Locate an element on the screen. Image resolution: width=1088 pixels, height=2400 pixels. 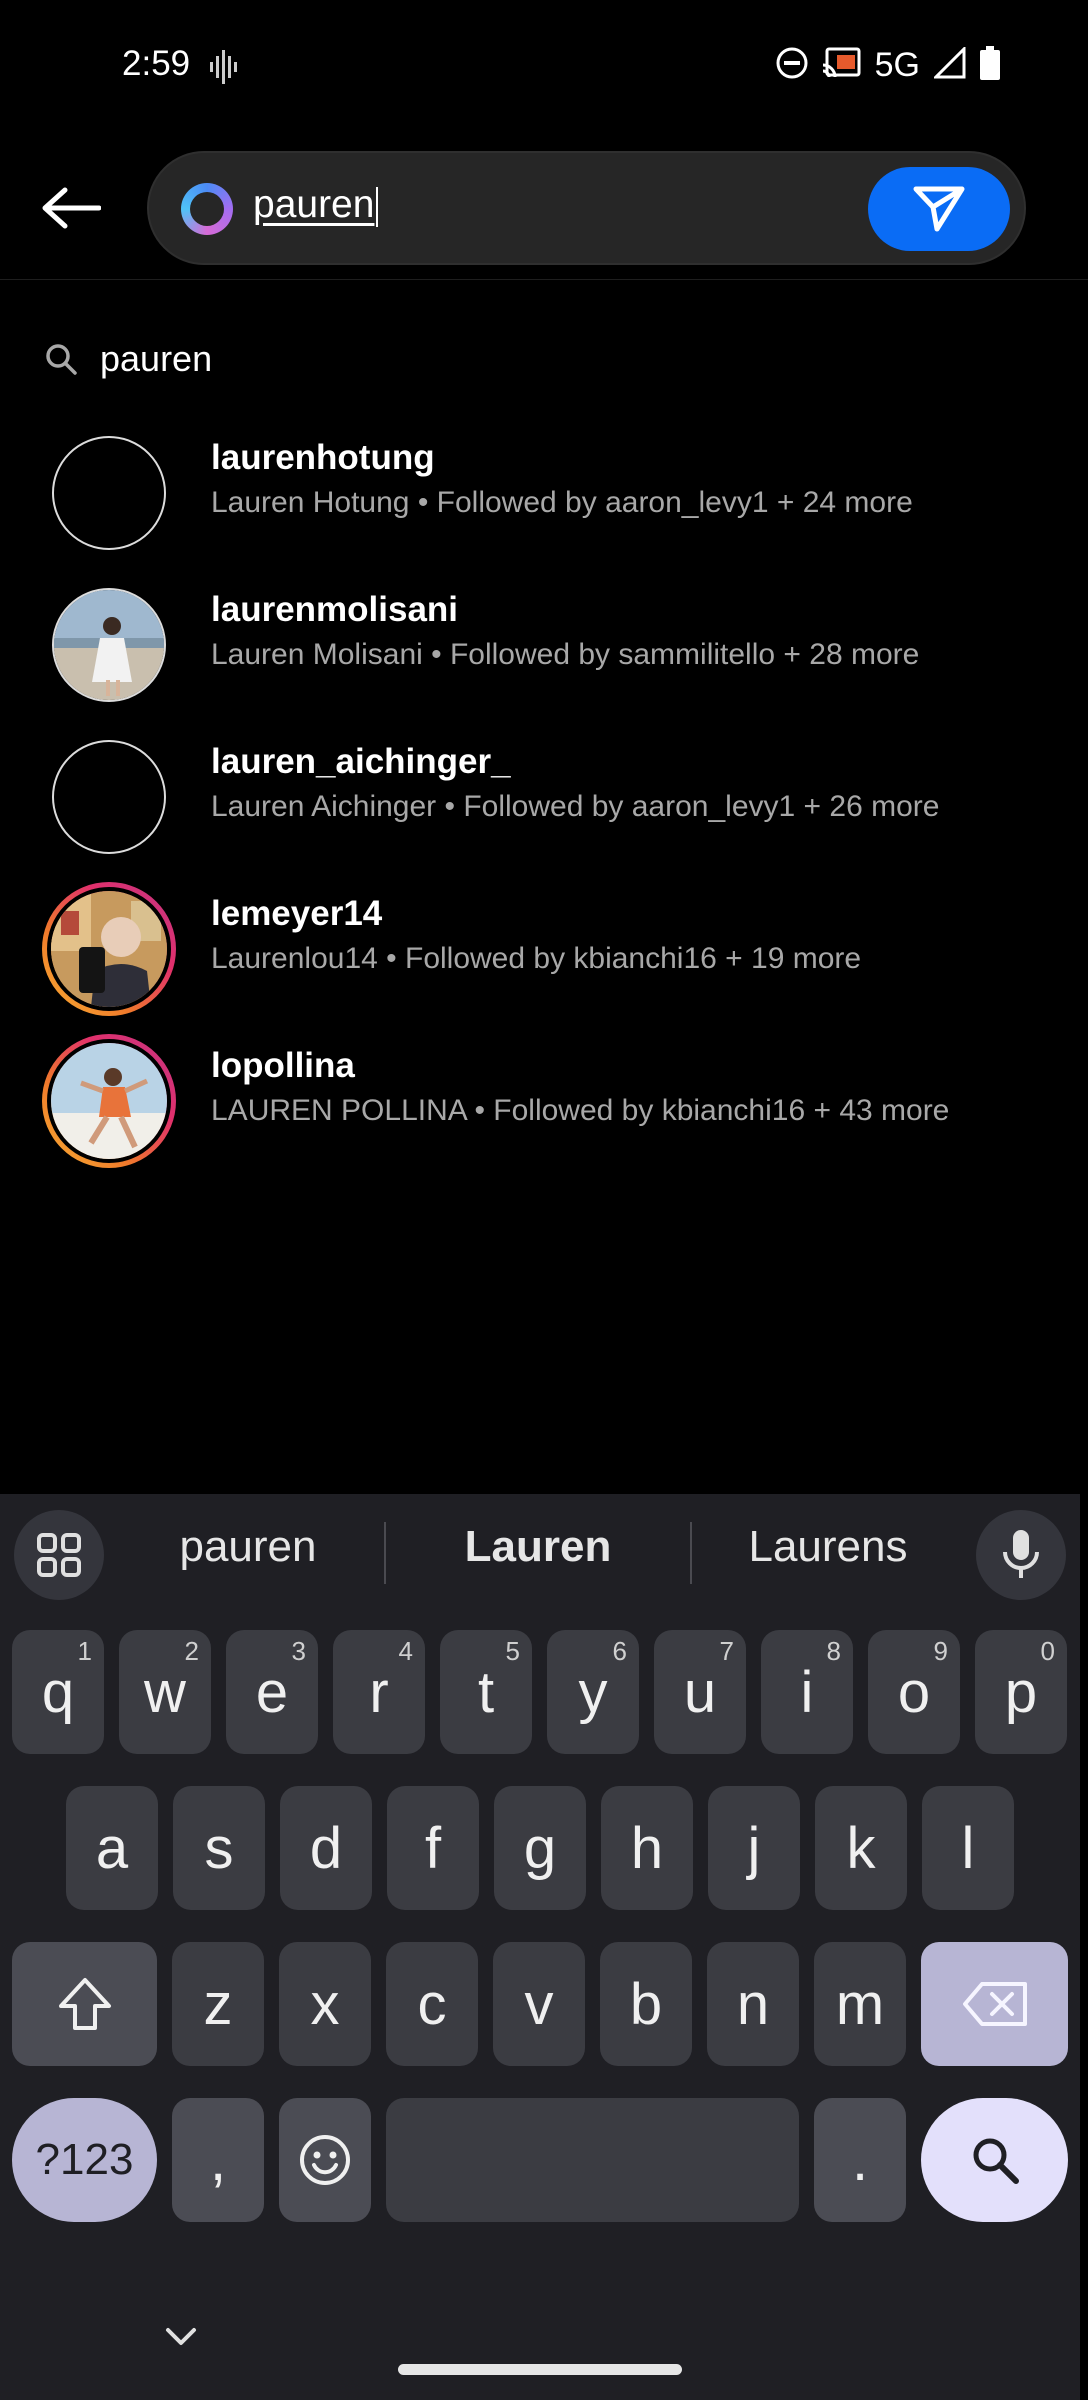
key-c: c is located at coordinates (432, 2004).